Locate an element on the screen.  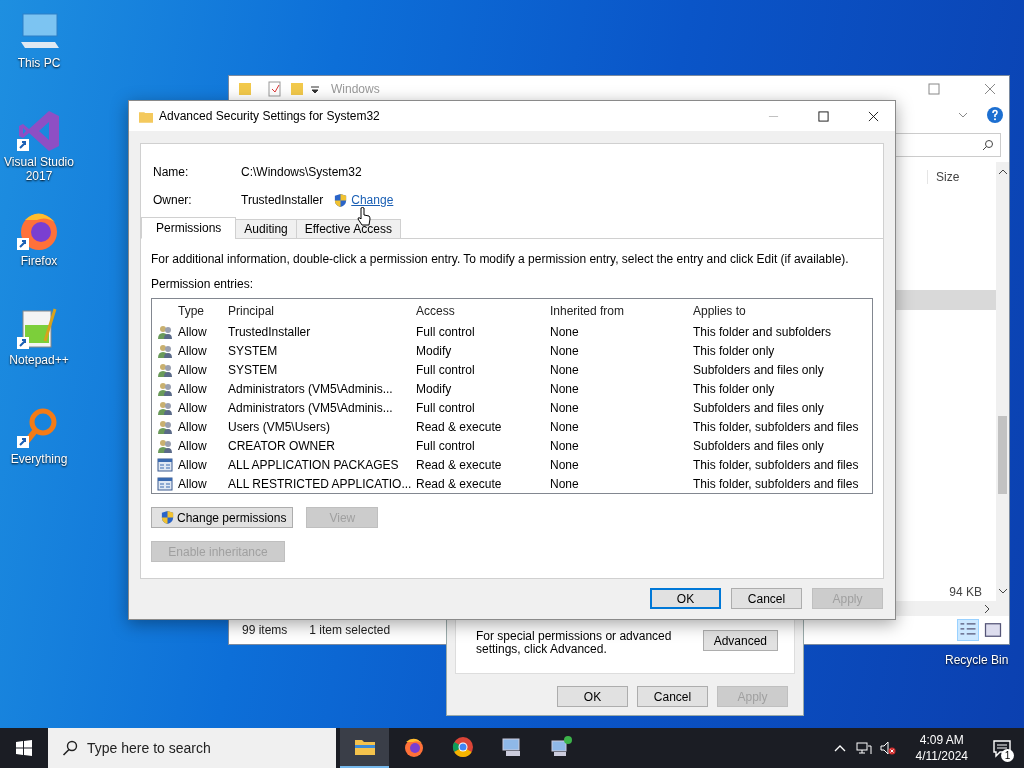
quick-access-icons is located at coordinates (279, 89).